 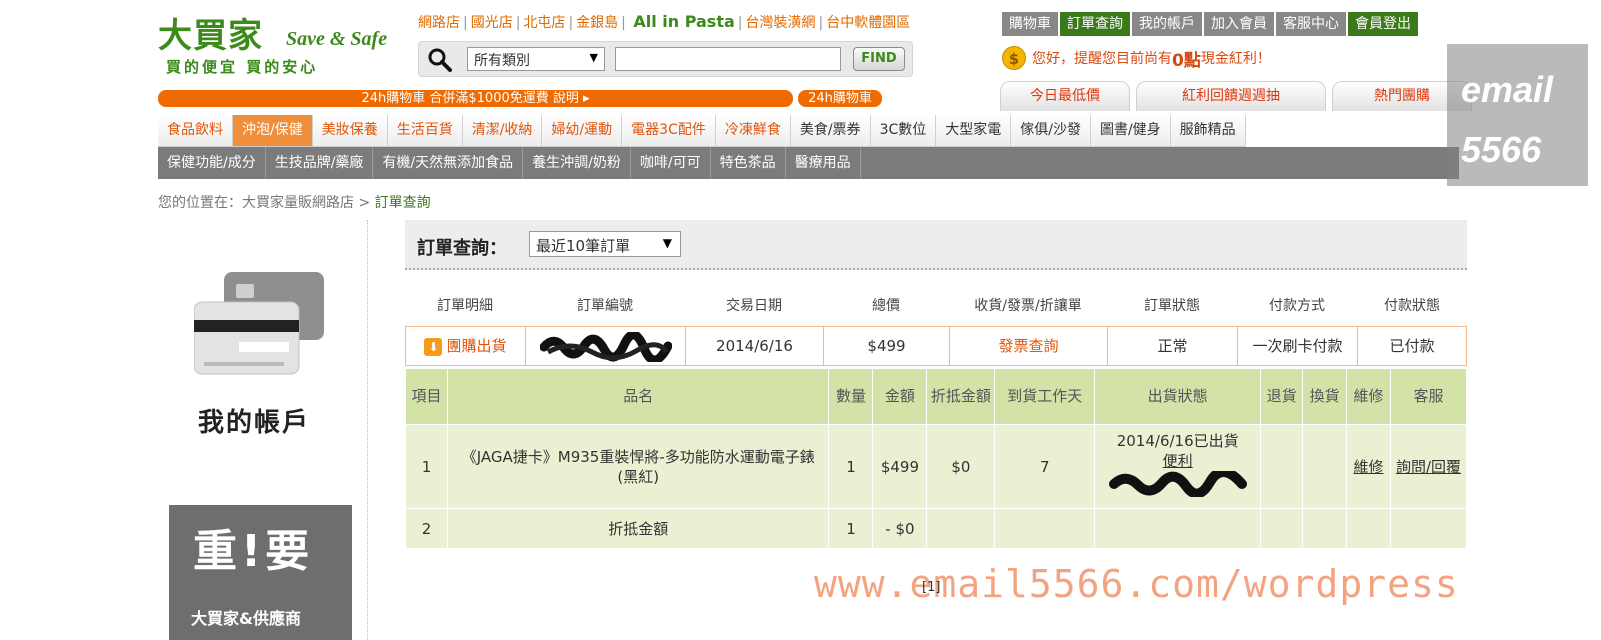 I want to click on order-summary-row: ⬇ 團購出貨 2014/6/16 $499 發票查詢 正常 一次刷卡付款 已付款, so click(x=936, y=346).